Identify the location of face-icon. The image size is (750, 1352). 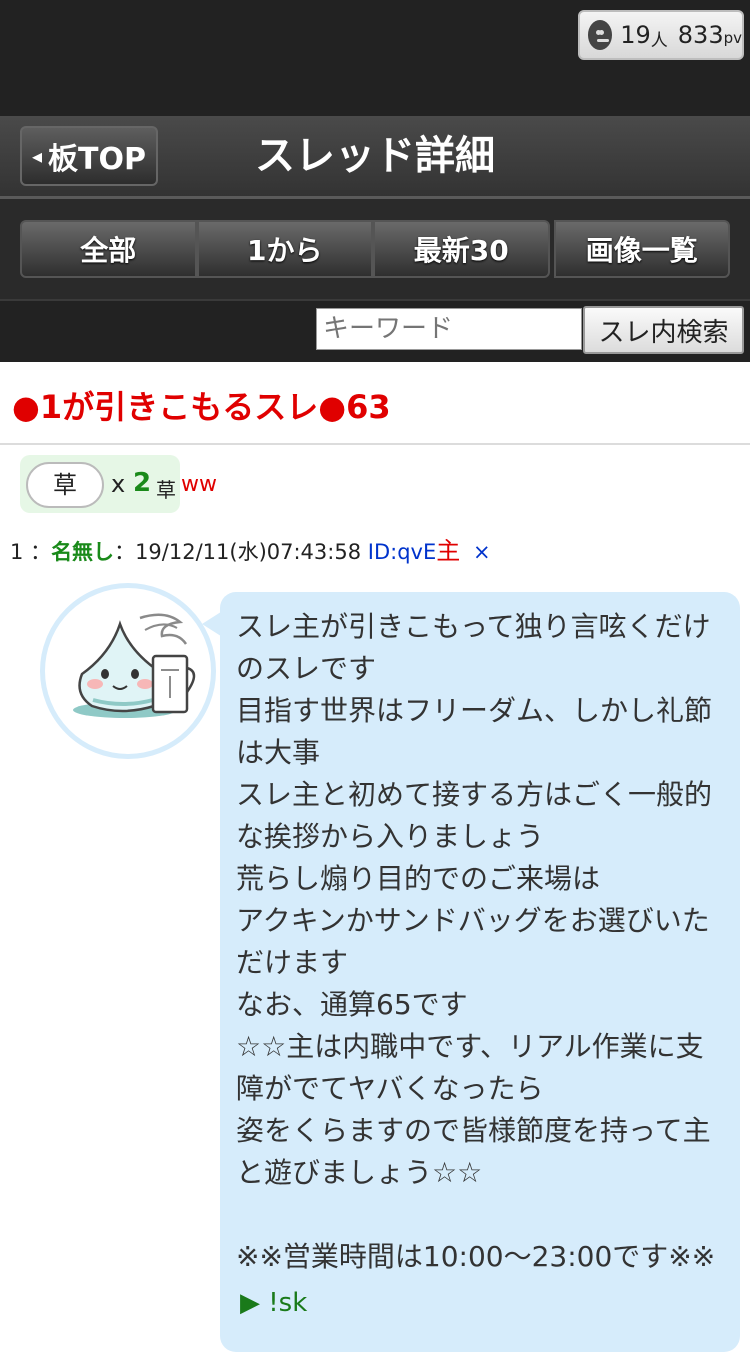
(600, 35).